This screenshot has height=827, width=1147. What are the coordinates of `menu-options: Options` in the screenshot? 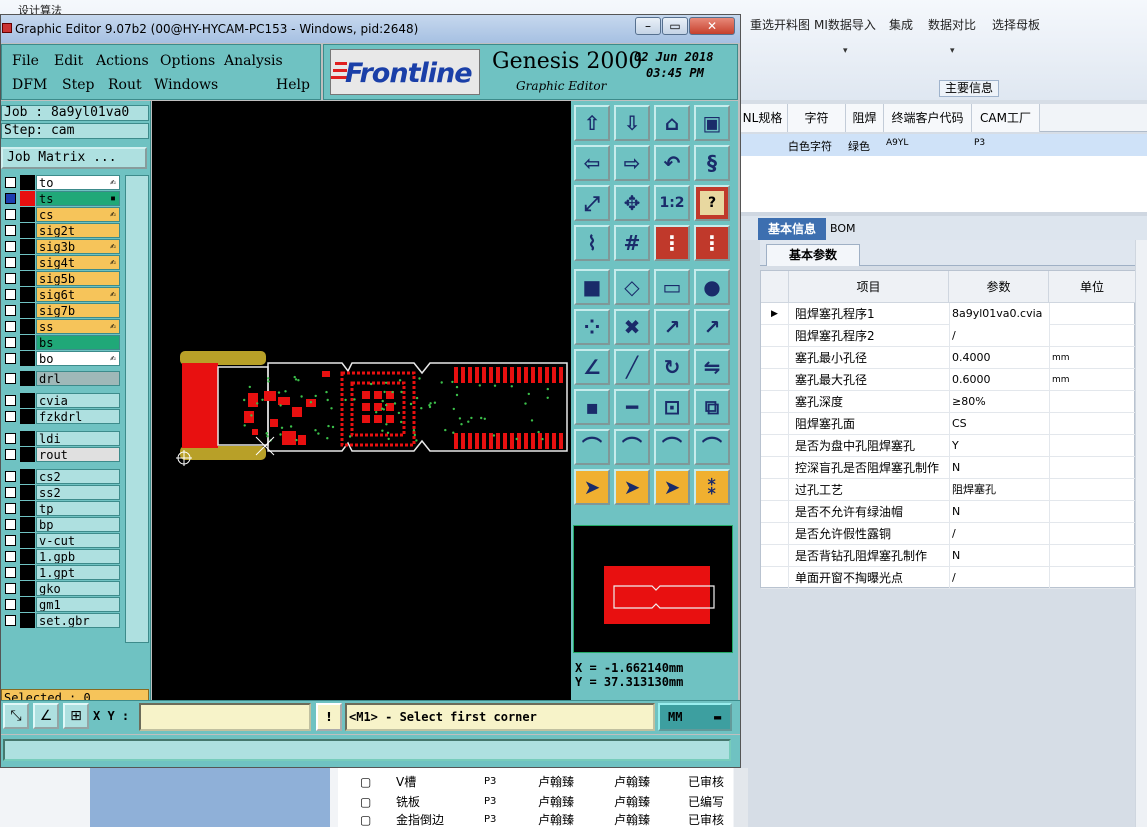 It's located at (187, 61).